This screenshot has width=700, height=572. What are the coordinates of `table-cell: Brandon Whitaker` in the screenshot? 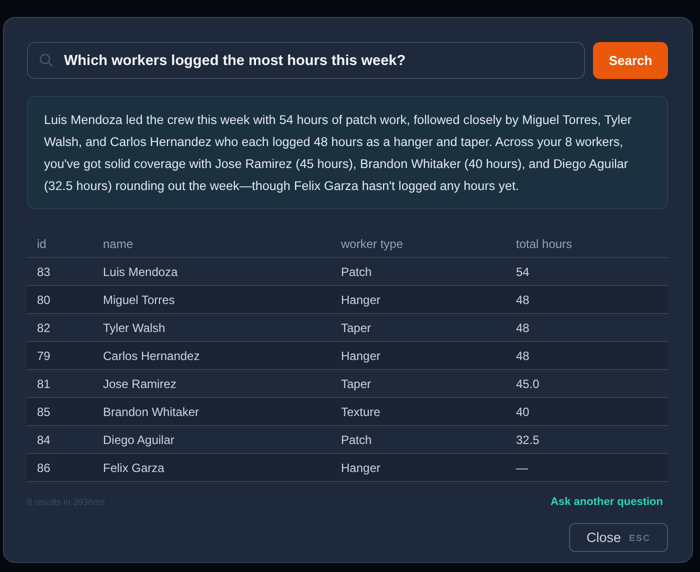 It's located at (212, 412).